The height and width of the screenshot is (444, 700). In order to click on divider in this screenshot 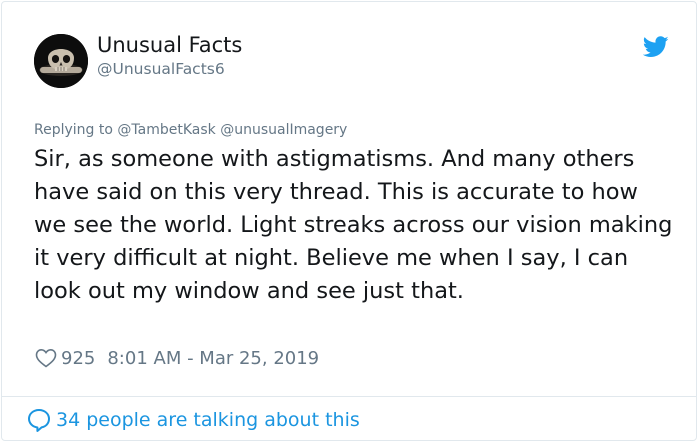, I will do `click(349, 396)`.